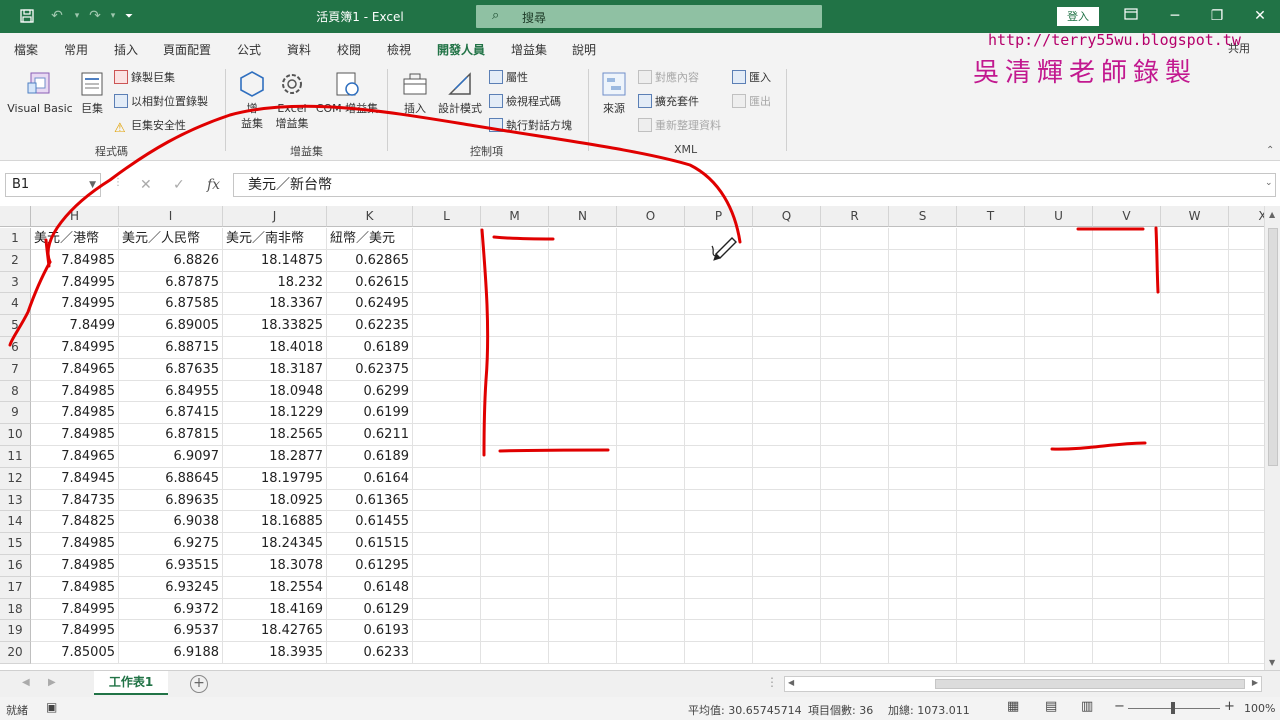  Describe the element at coordinates (275, 478) in the screenshot. I see `data-cell: 18.19795` at that location.